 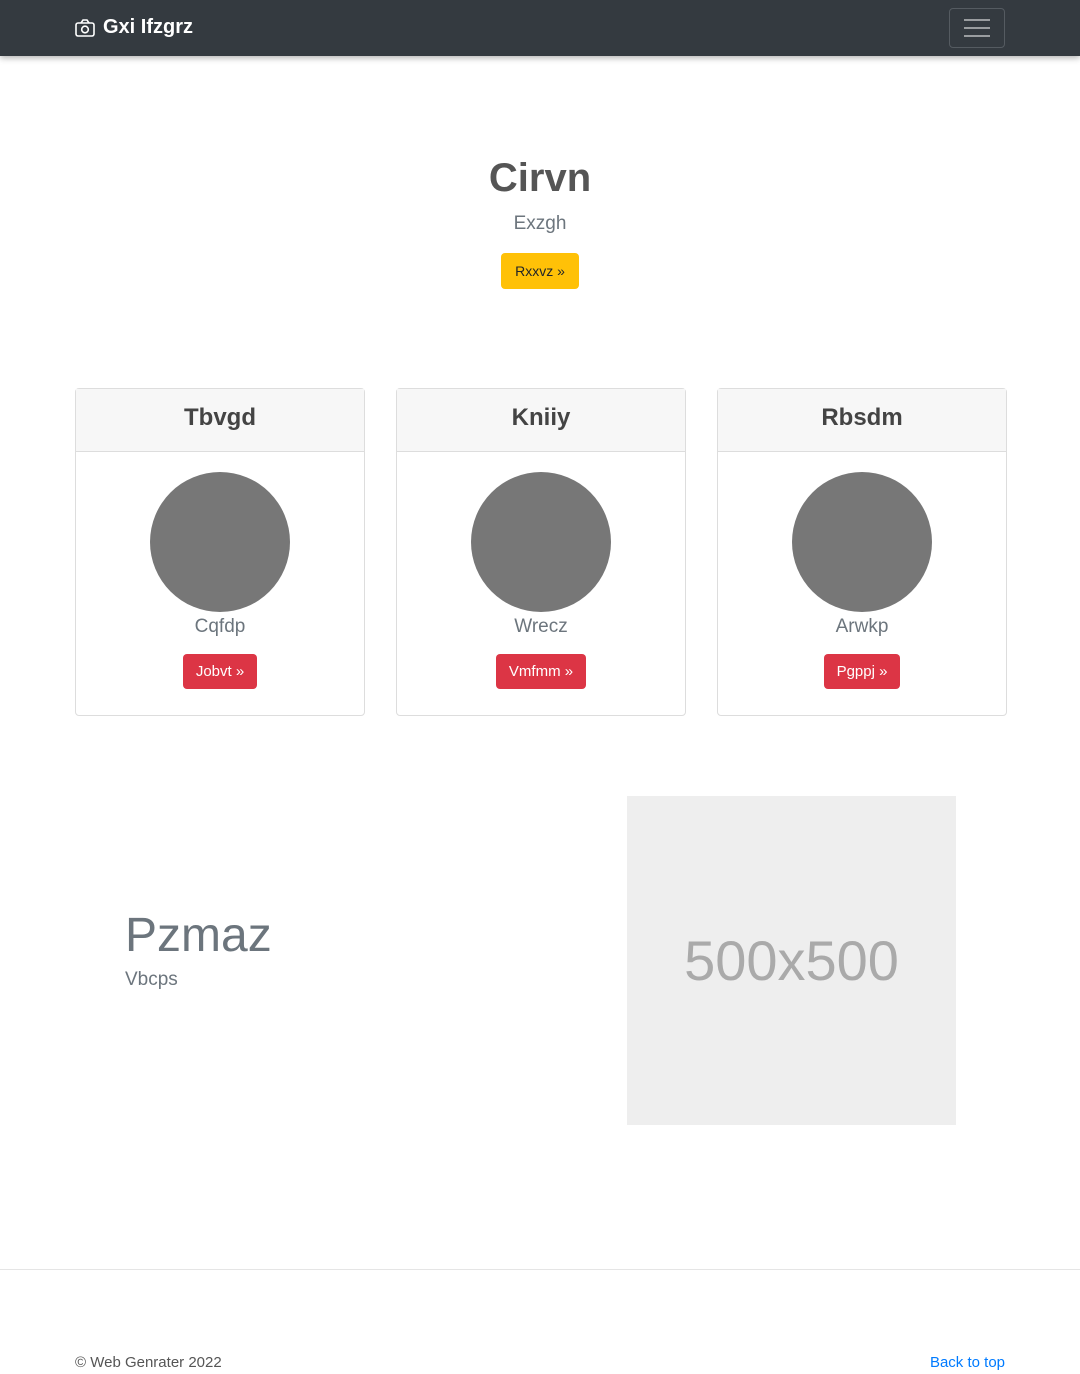 What do you see at coordinates (967, 1362) in the screenshot?
I see `back-to-top-link: Back to top` at bounding box center [967, 1362].